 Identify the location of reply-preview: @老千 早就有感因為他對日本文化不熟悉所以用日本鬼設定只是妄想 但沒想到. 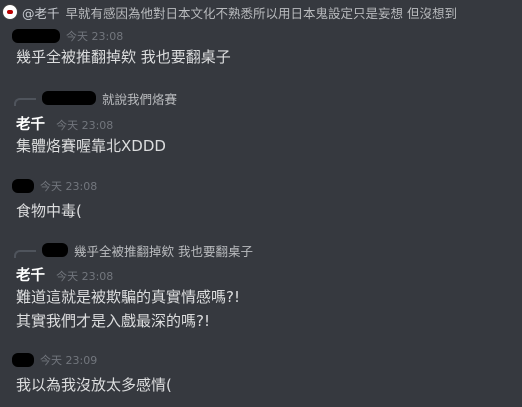
(261, 12).